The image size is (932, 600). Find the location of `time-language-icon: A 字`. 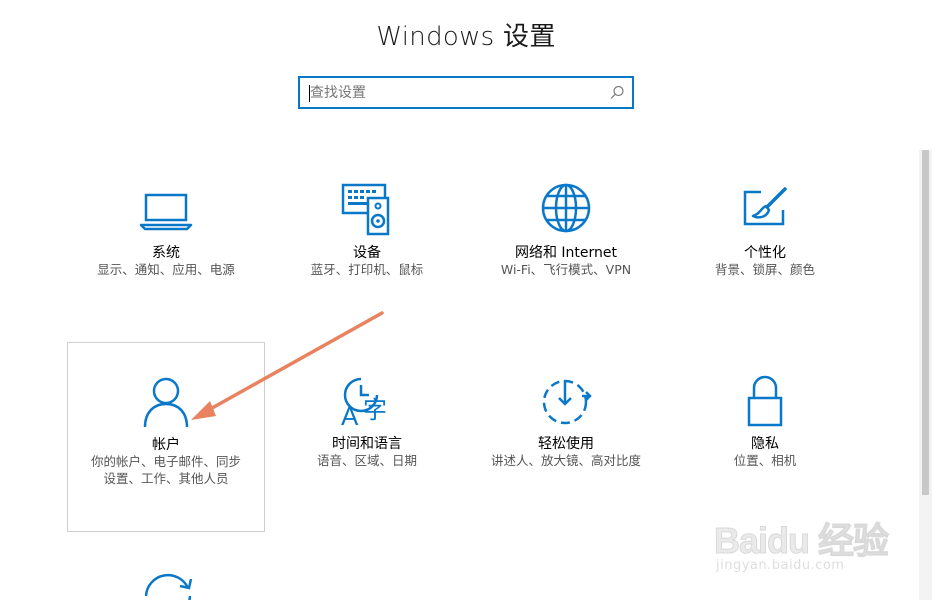

time-language-icon: A 字 is located at coordinates (367, 401).